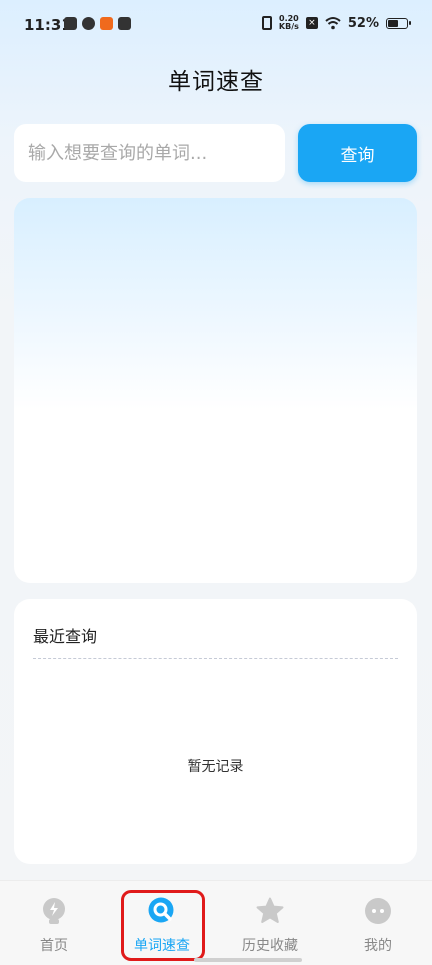 The height and width of the screenshot is (965, 432). Describe the element at coordinates (65, 636) in the screenshot. I see `recent-queries-title: 最近查询` at that location.